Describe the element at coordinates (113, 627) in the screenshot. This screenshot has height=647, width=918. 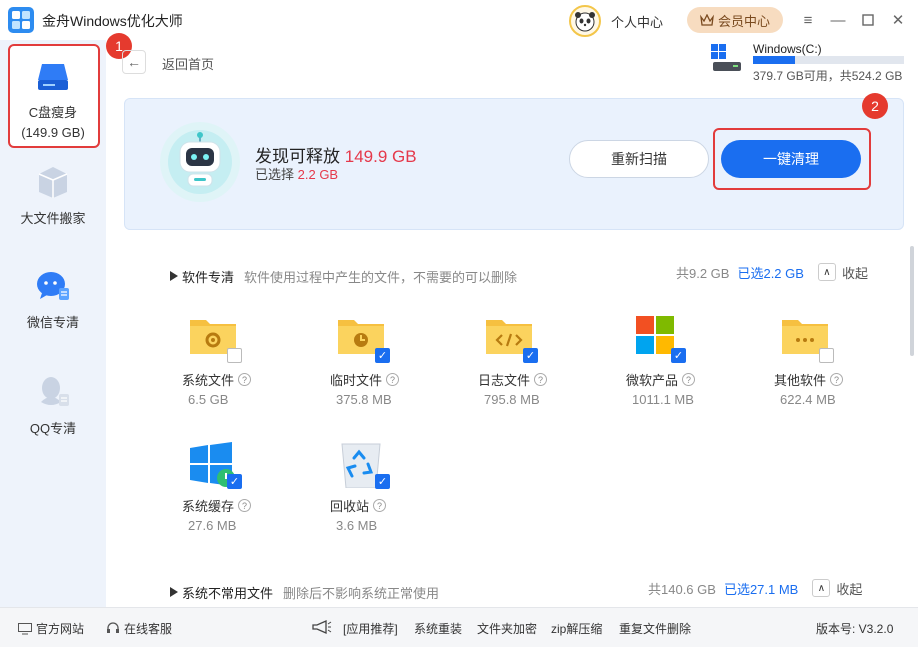
I see `headset-icon` at that location.